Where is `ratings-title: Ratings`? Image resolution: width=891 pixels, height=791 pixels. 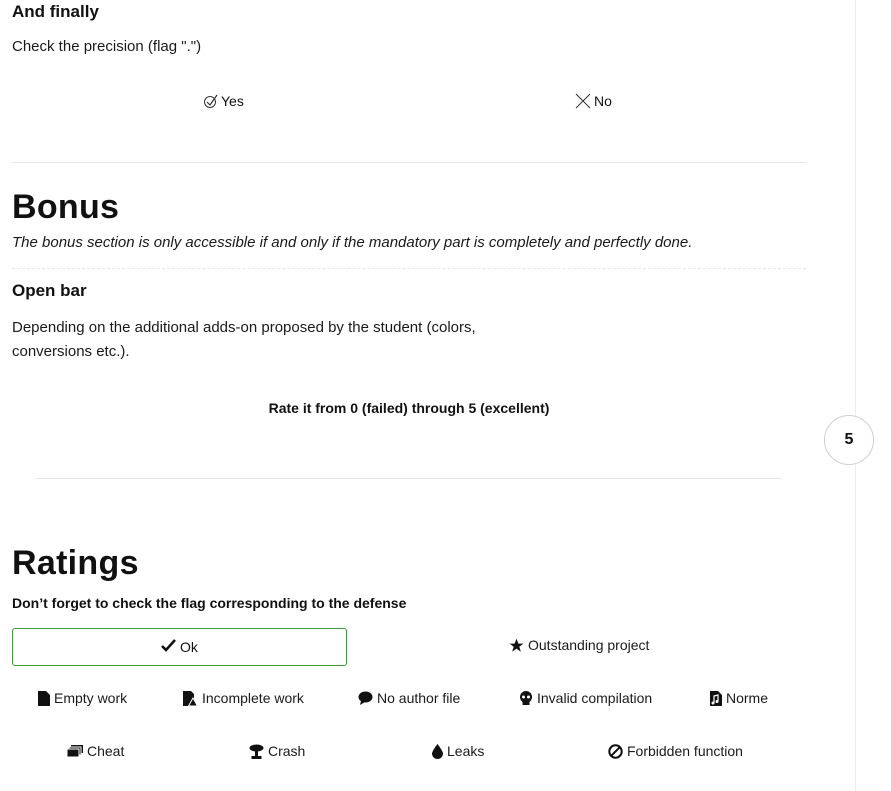 ratings-title: Ratings is located at coordinates (75, 563).